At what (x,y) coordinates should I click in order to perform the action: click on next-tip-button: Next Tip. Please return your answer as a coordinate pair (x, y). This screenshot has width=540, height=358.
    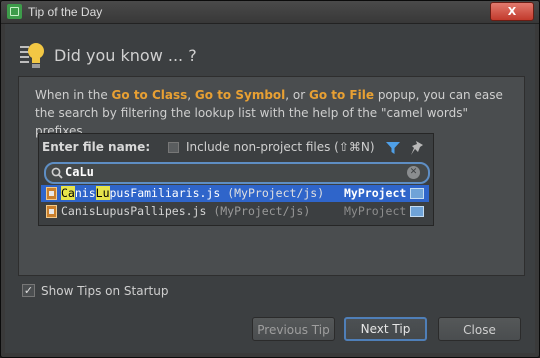
    Looking at the image, I should click on (385, 329).